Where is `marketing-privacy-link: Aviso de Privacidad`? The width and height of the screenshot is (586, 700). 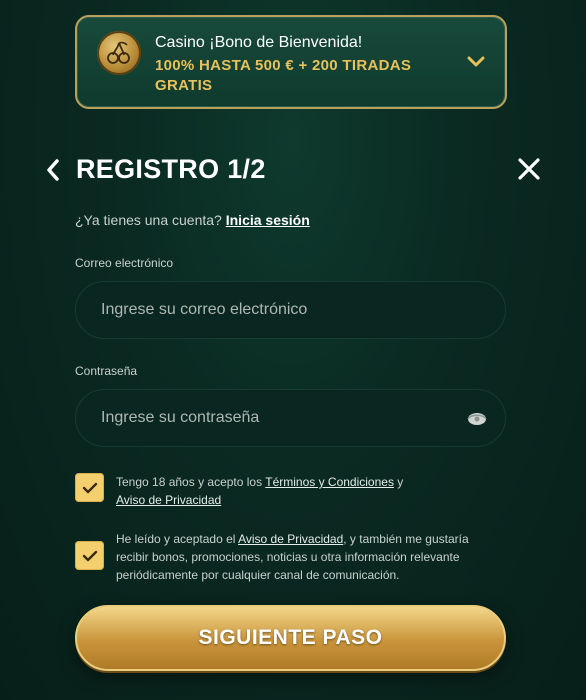
marketing-privacy-link: Aviso de Privacidad is located at coordinates (290, 539).